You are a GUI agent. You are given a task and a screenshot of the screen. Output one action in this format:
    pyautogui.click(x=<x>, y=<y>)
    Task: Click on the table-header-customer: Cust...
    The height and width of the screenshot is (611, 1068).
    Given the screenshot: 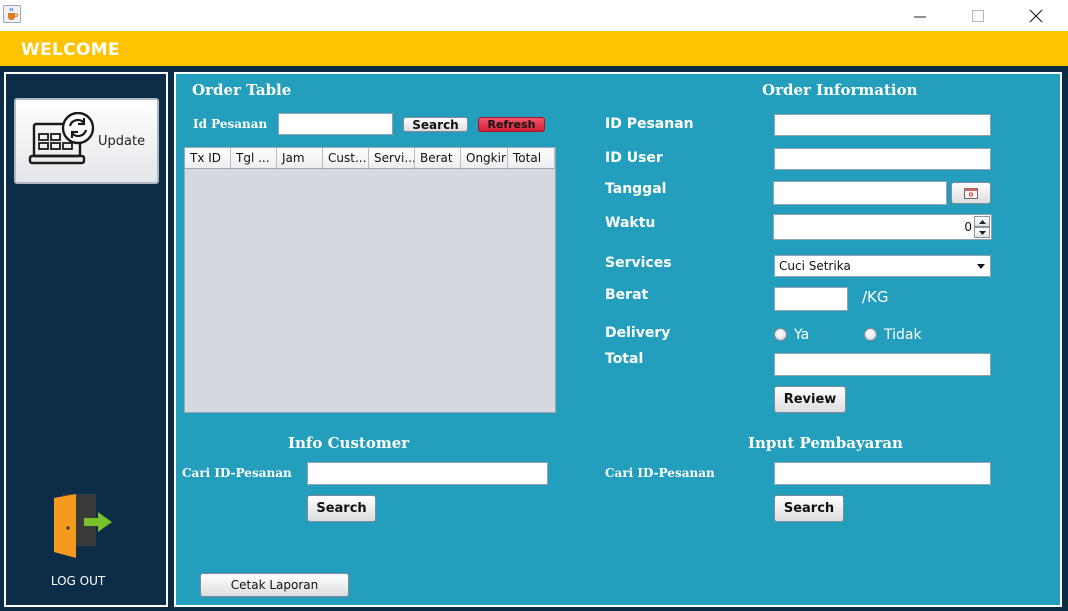 What is the action you would take?
    pyautogui.click(x=346, y=158)
    